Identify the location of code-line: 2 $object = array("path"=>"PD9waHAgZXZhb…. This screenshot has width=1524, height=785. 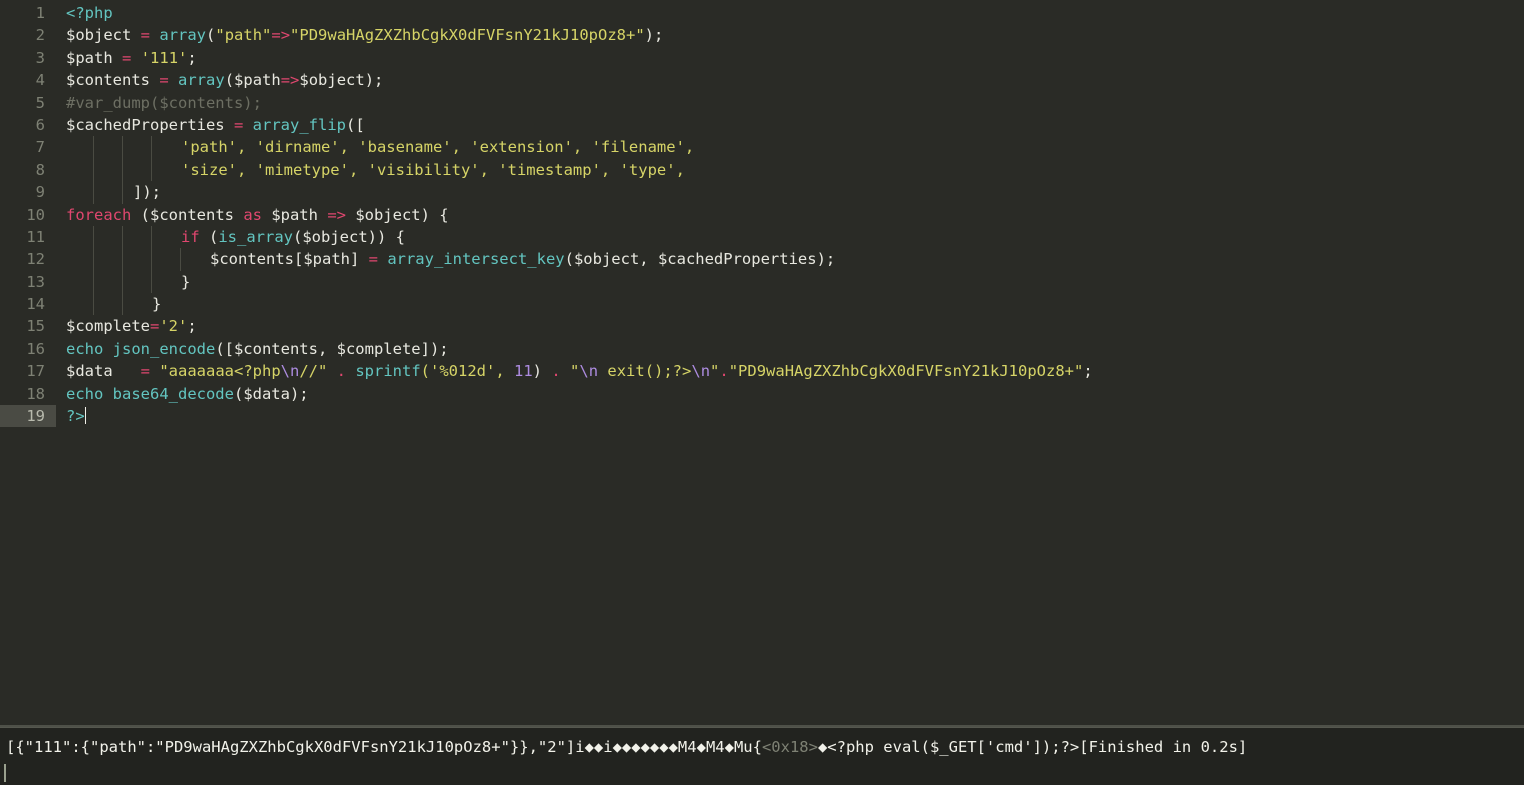
(762, 35).